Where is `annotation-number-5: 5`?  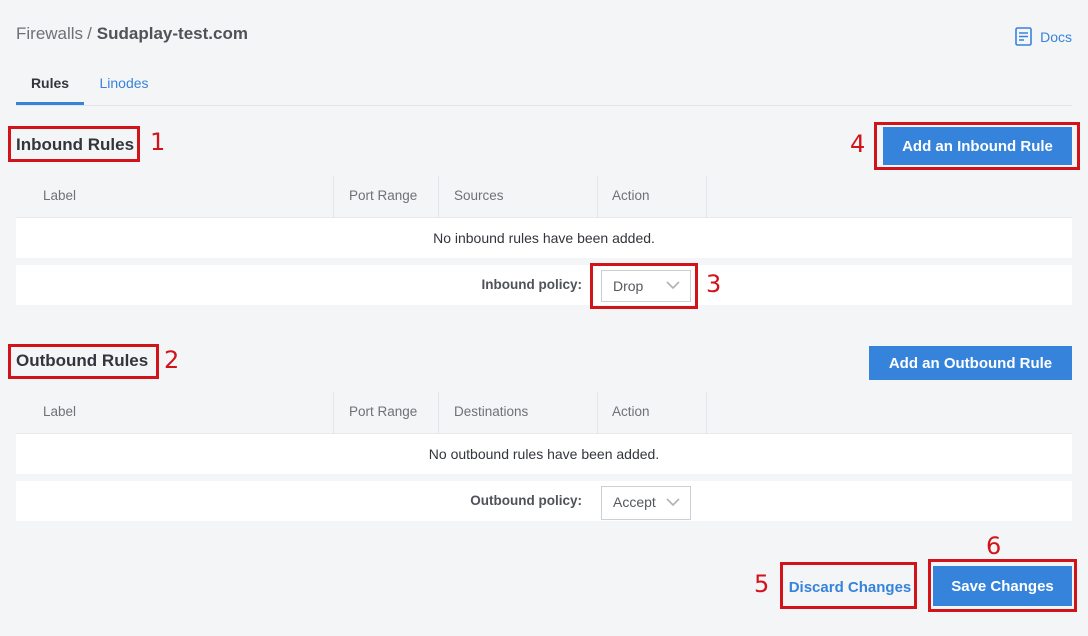
annotation-number-5: 5 is located at coordinates (762, 584).